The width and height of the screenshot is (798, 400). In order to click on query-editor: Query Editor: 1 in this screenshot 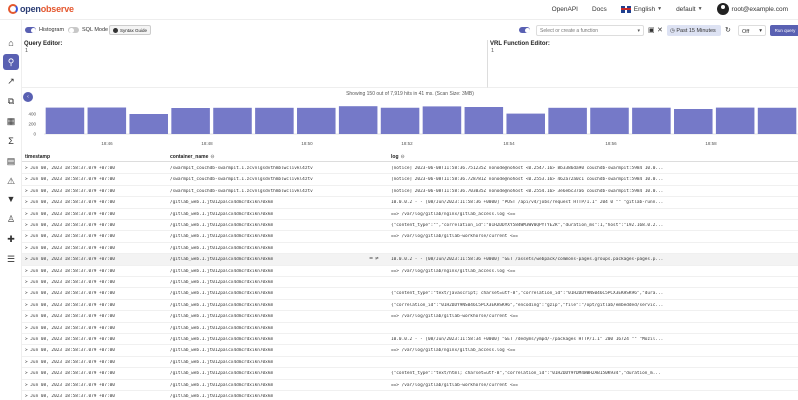, I will do `click(255, 64)`.